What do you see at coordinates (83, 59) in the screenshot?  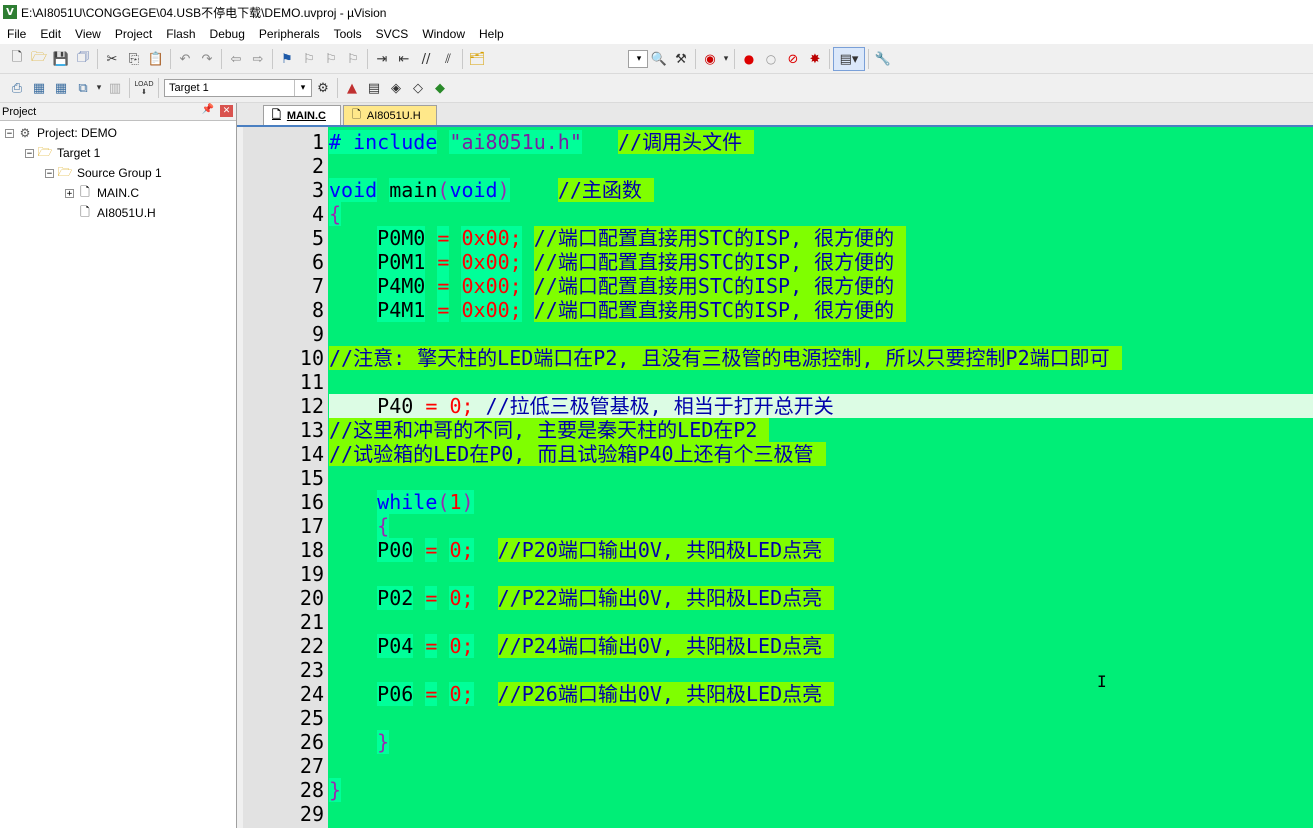 I see `save-all-icon: 🗇` at bounding box center [83, 59].